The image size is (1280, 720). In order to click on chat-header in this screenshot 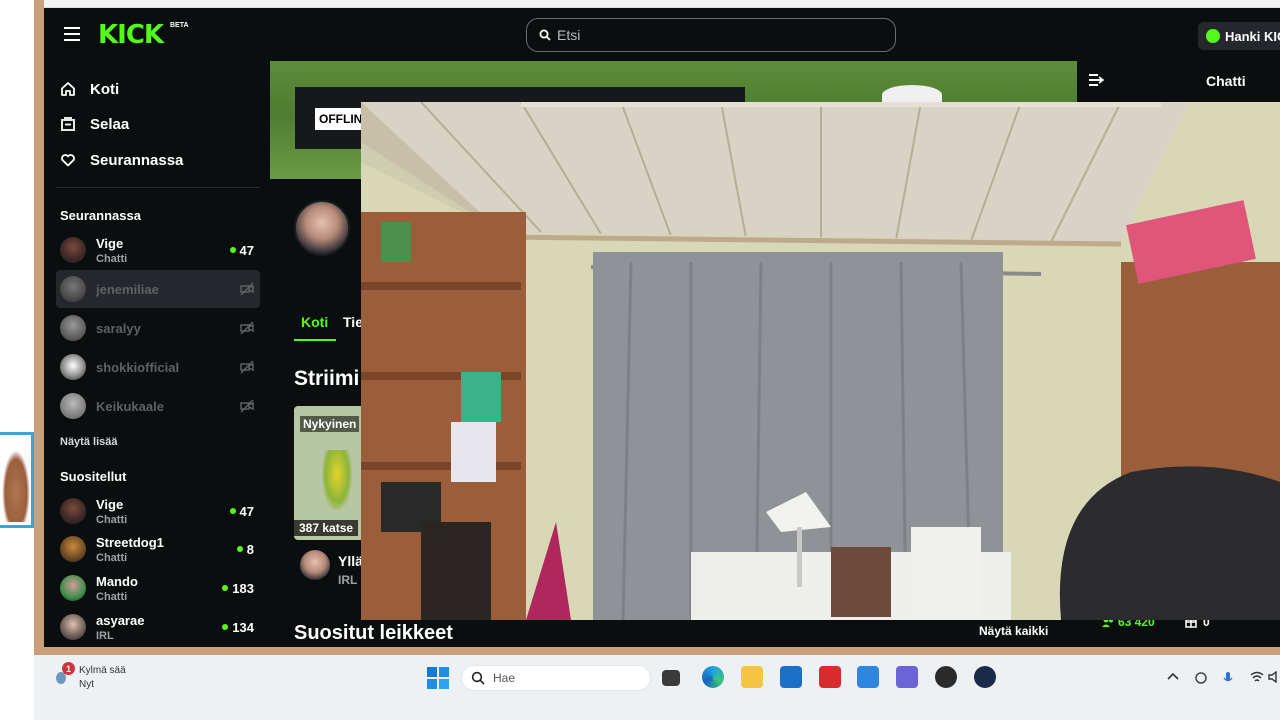, I will do `click(1178, 81)`.